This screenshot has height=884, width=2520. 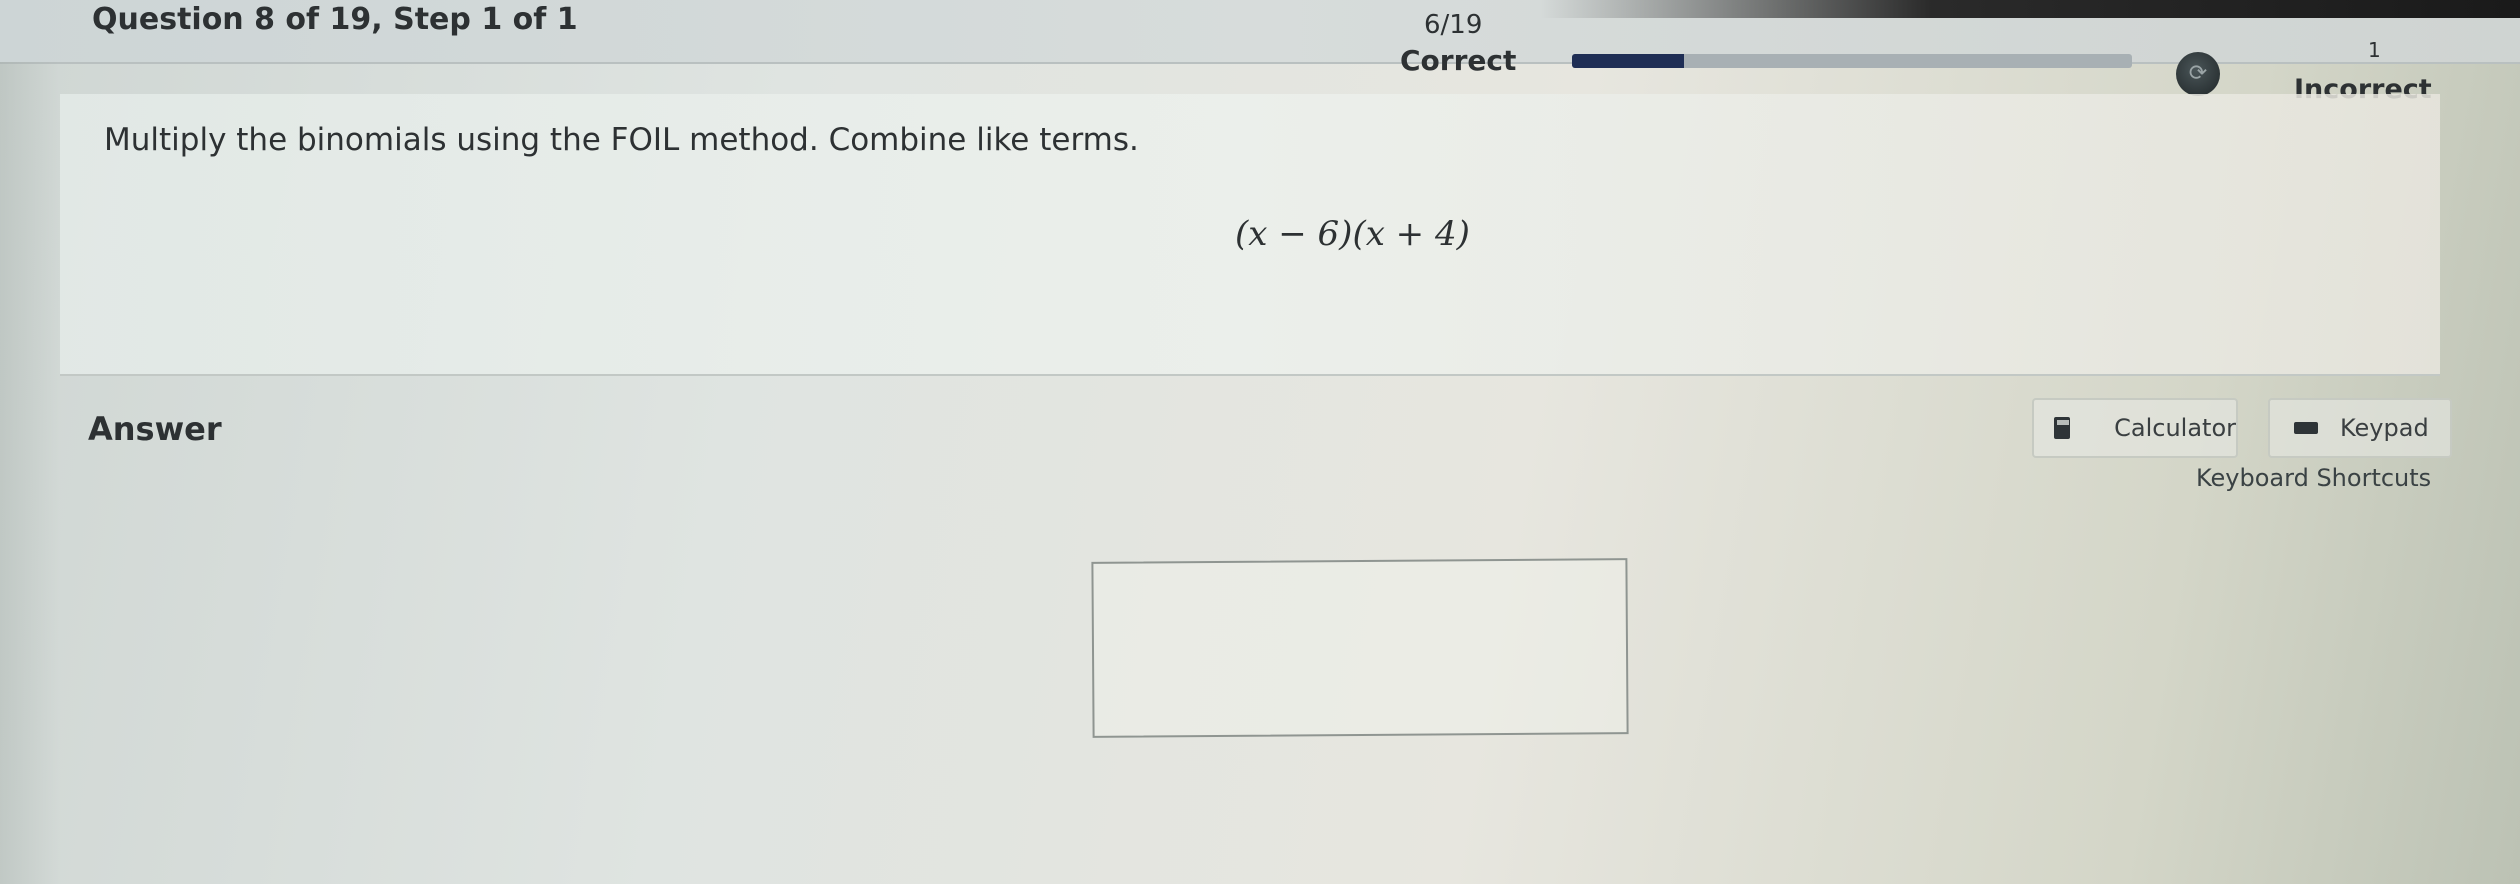 What do you see at coordinates (2030, 9) in the screenshot?
I see `top-bar-shadow` at bounding box center [2030, 9].